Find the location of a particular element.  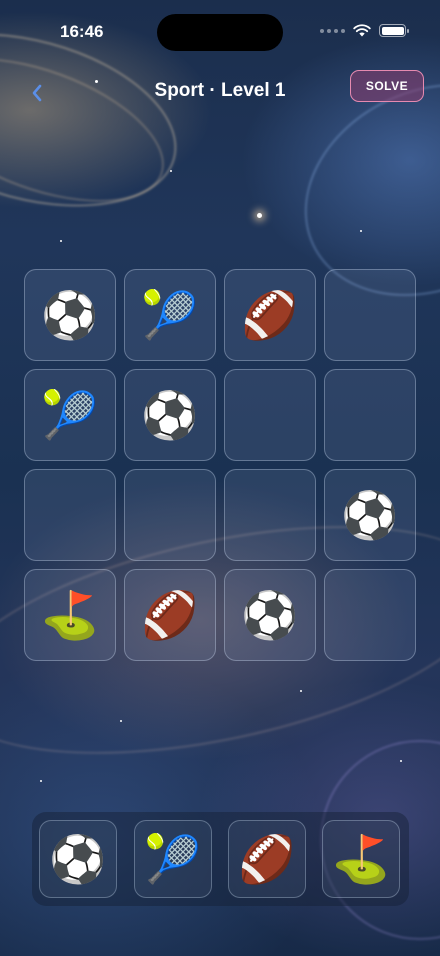

status-time: 16:46 is located at coordinates (82, 31).